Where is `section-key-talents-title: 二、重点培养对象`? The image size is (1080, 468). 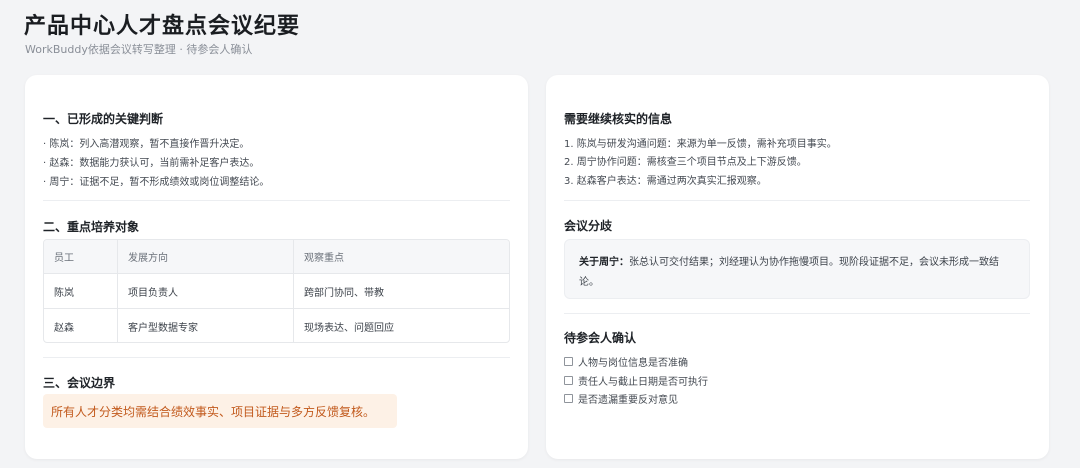 section-key-talents-title: 二、重点培养对象 is located at coordinates (91, 227).